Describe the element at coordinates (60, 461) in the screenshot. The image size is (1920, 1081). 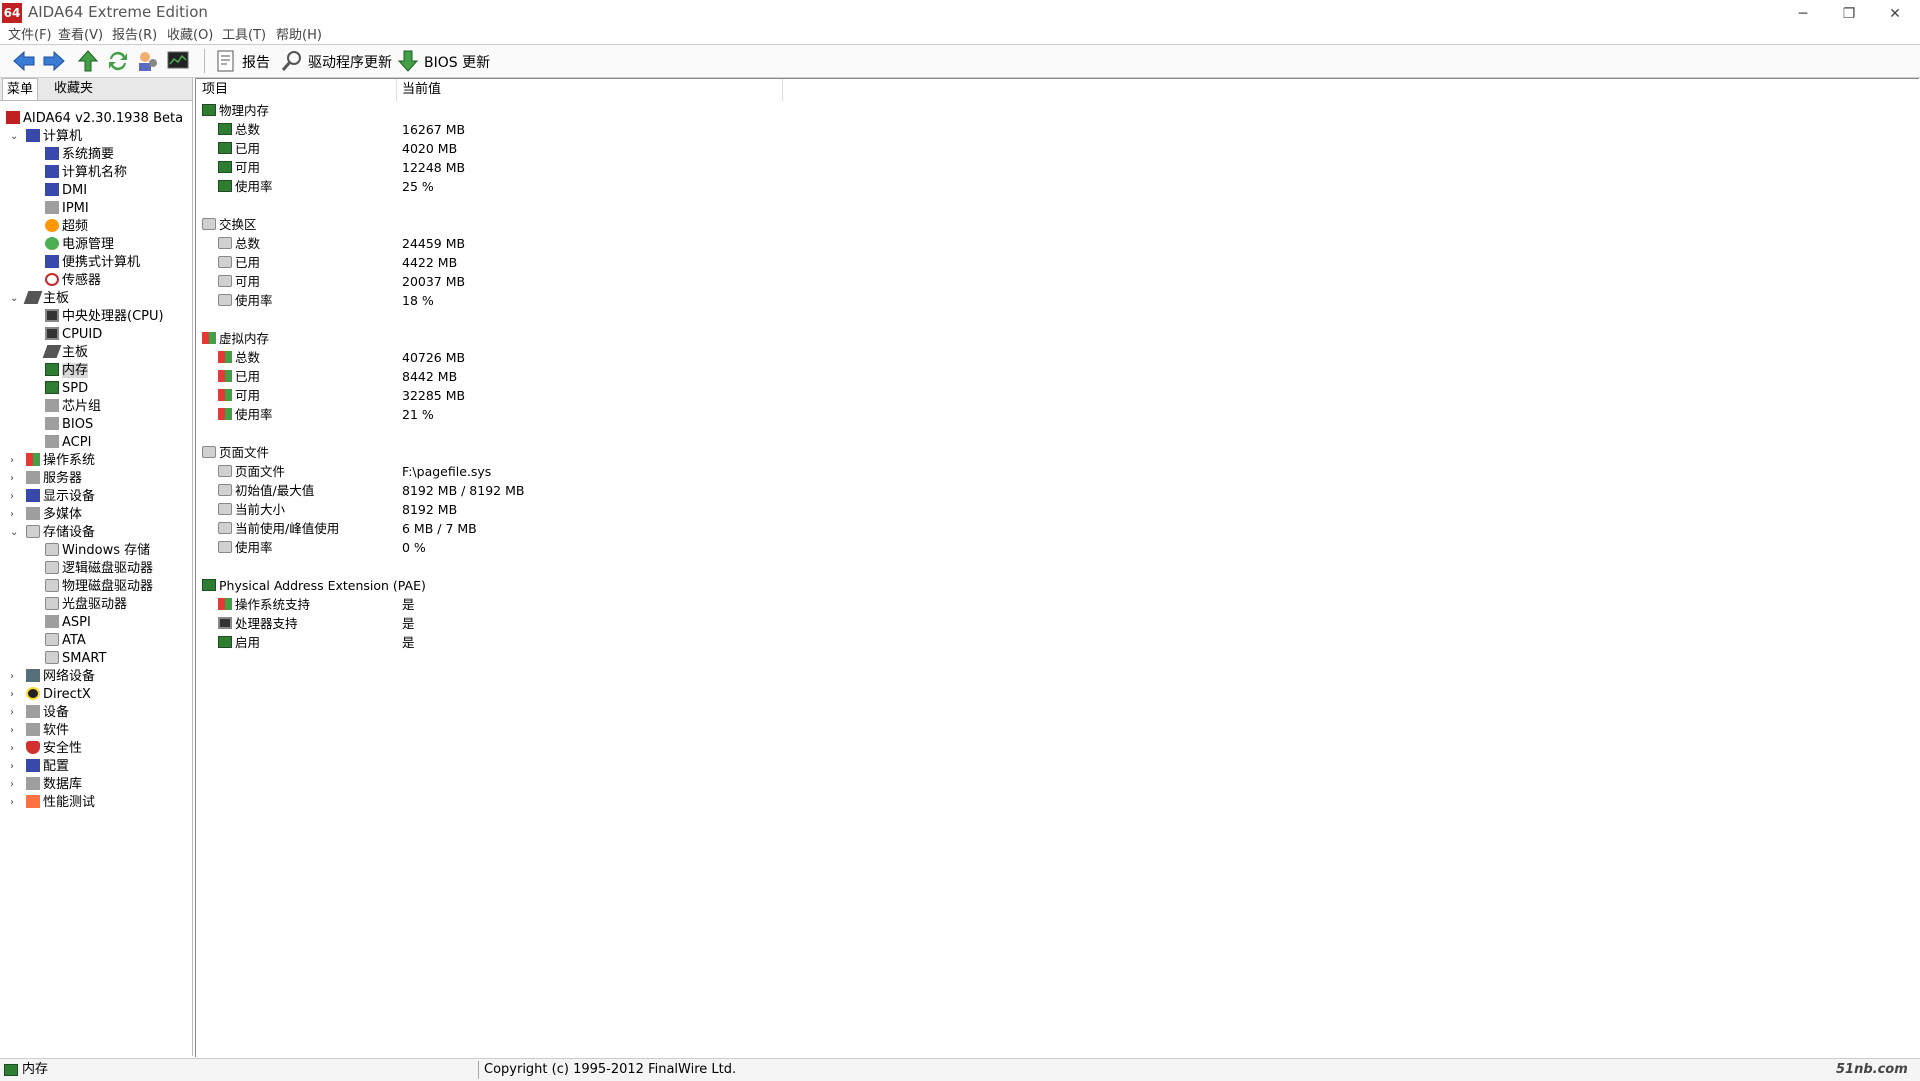
I see `tree-item-os: 操作系统` at that location.